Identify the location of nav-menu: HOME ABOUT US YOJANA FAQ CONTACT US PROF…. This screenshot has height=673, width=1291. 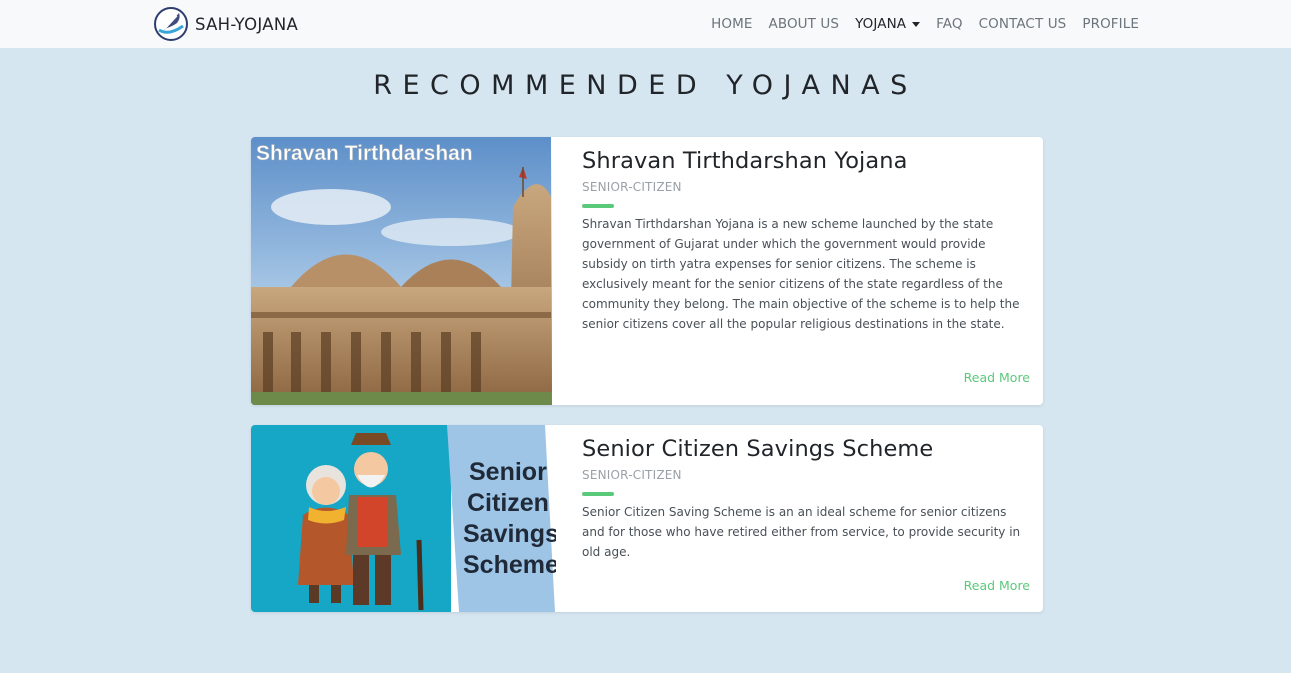
(917, 24).